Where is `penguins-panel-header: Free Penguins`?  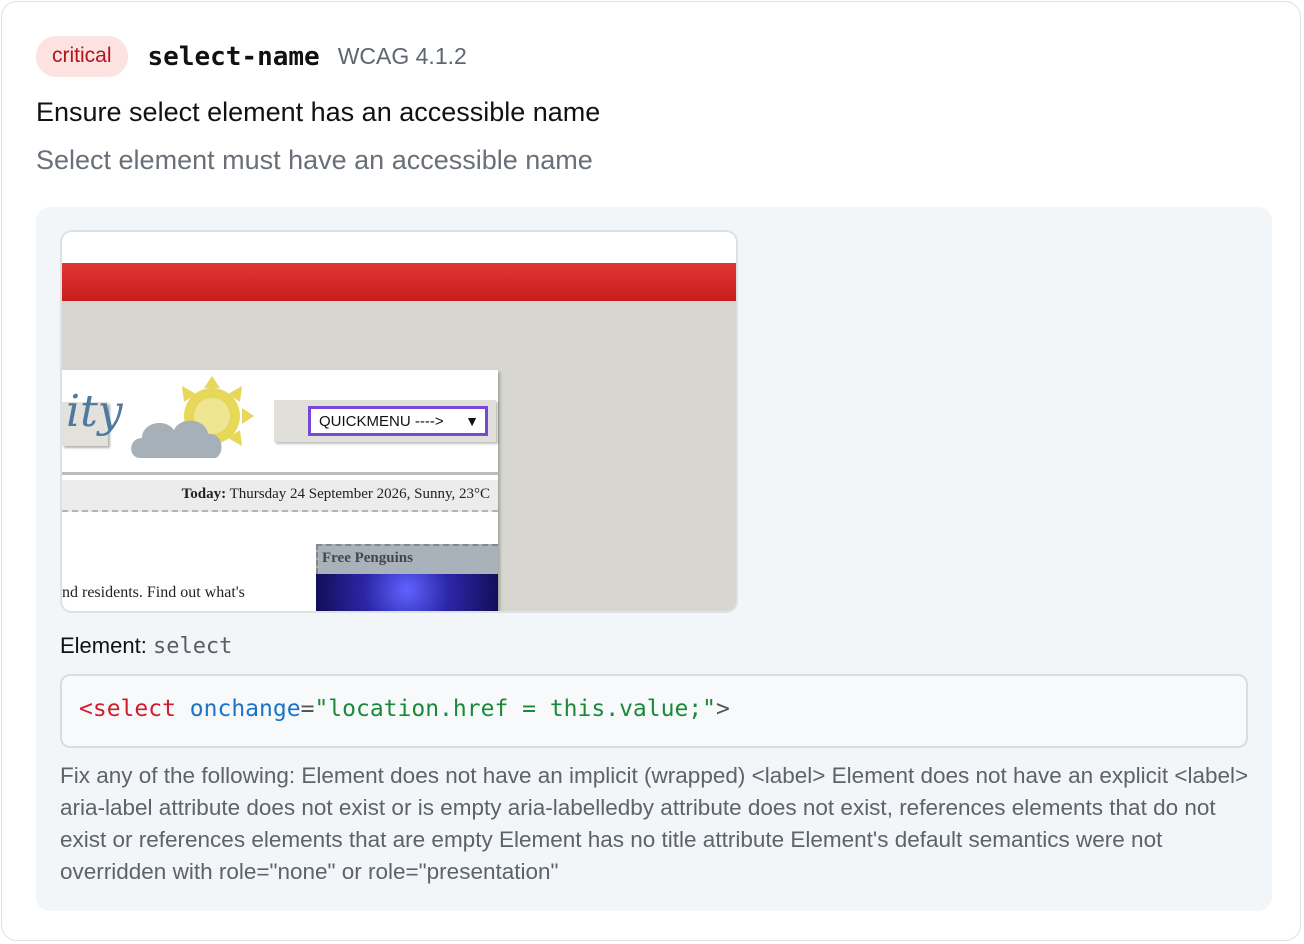
penguins-panel-header: Free Penguins is located at coordinates (407, 559).